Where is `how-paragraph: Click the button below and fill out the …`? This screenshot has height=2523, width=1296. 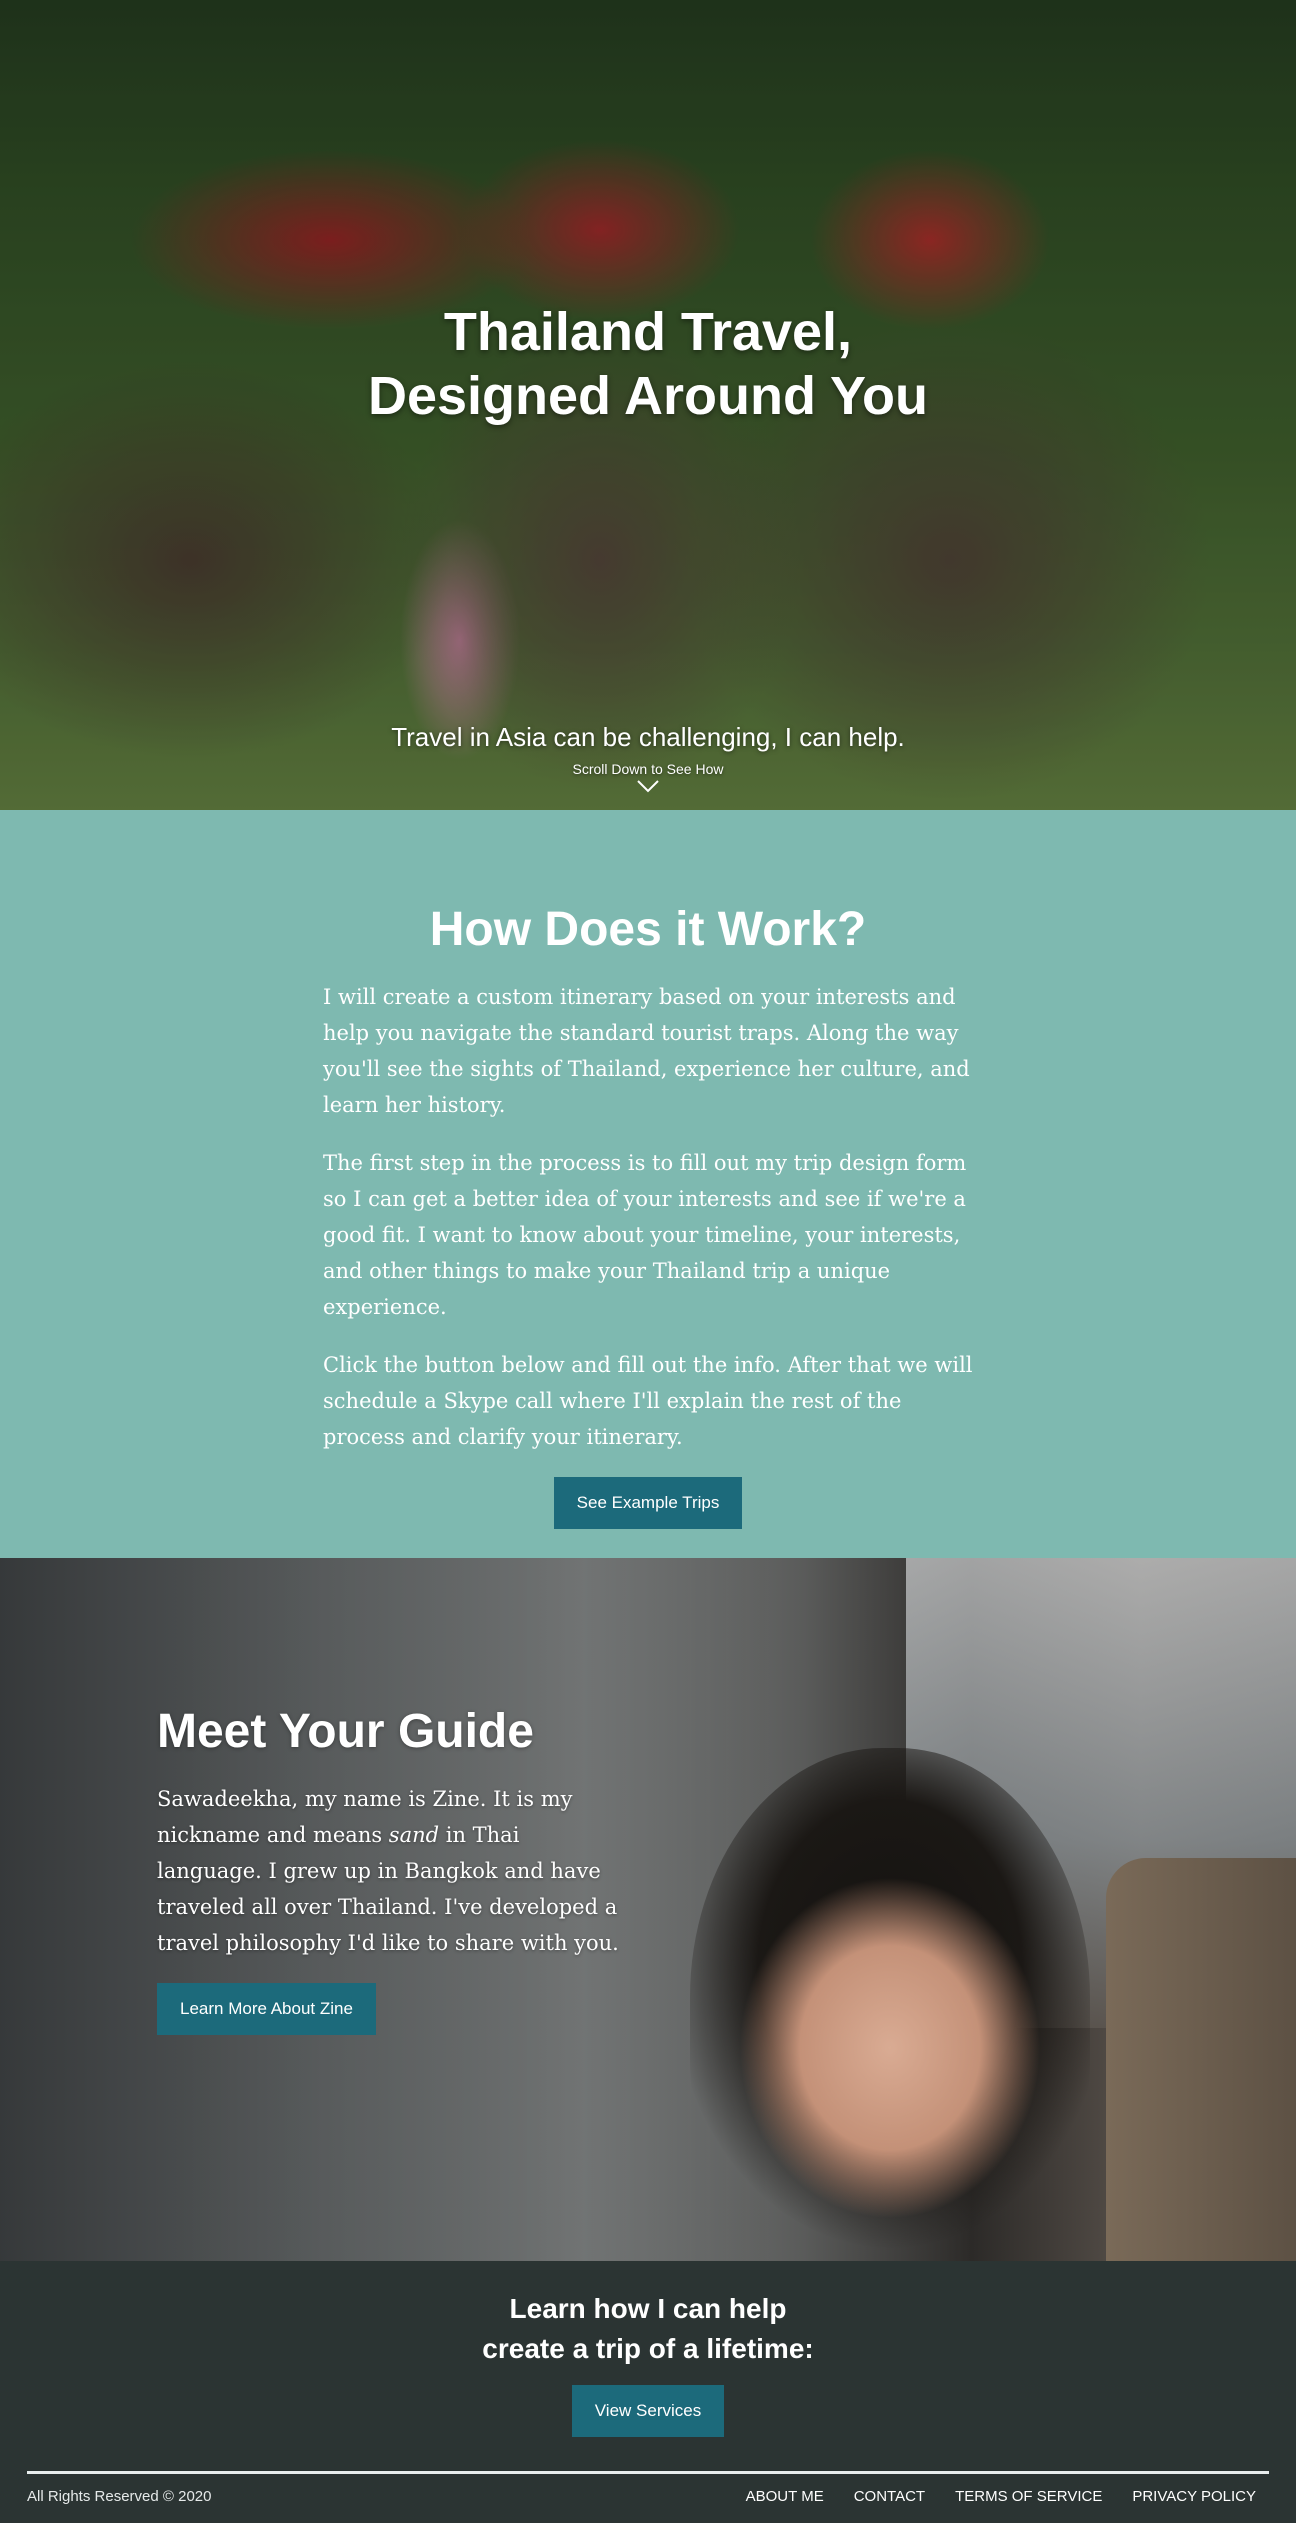
how-paragraph: Click the button below and fill out the … is located at coordinates (648, 1401).